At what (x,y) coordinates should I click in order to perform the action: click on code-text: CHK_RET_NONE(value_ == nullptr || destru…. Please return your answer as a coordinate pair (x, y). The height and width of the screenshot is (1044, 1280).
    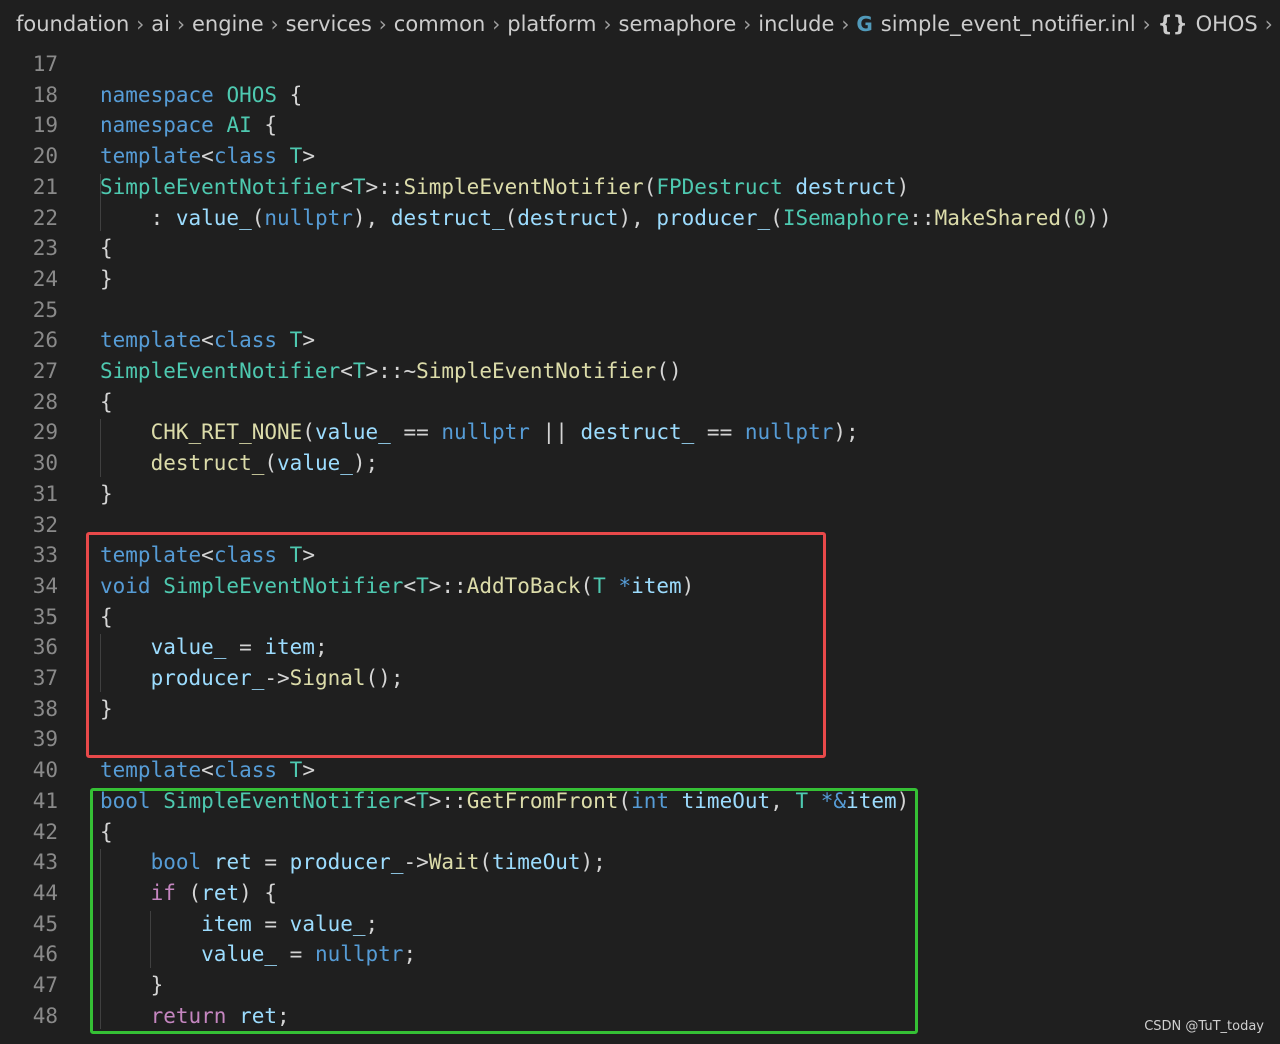
    Looking at the image, I should click on (479, 432).